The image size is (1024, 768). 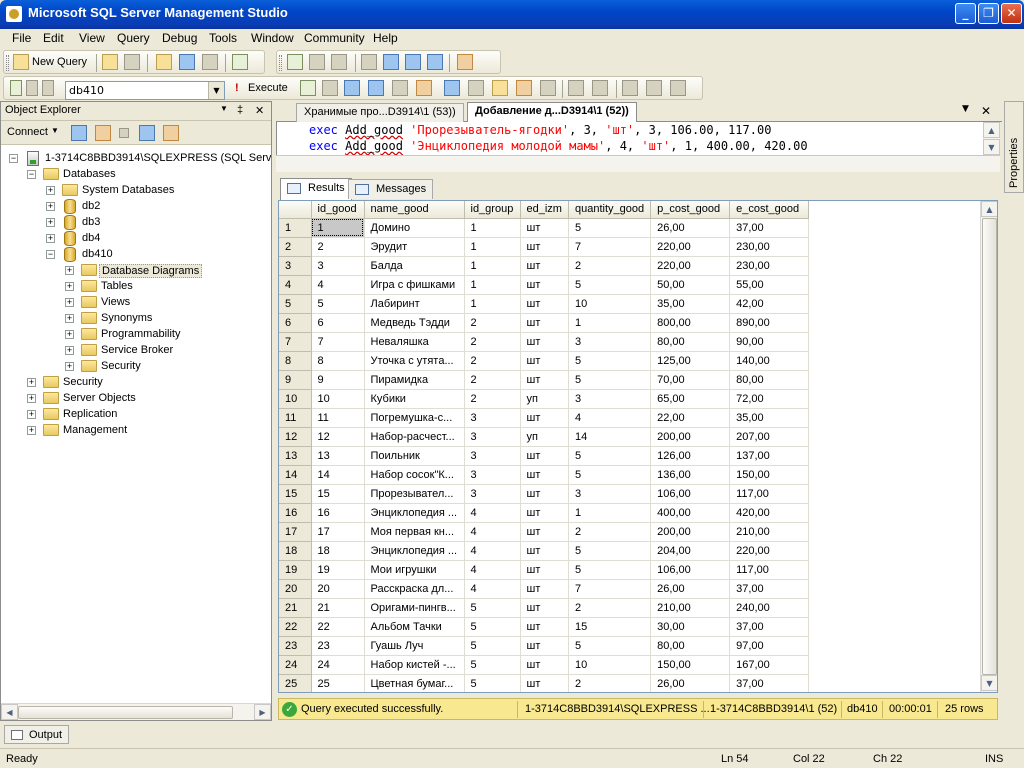 I want to click on scroll-right-icon: ▶, so click(x=262, y=712).